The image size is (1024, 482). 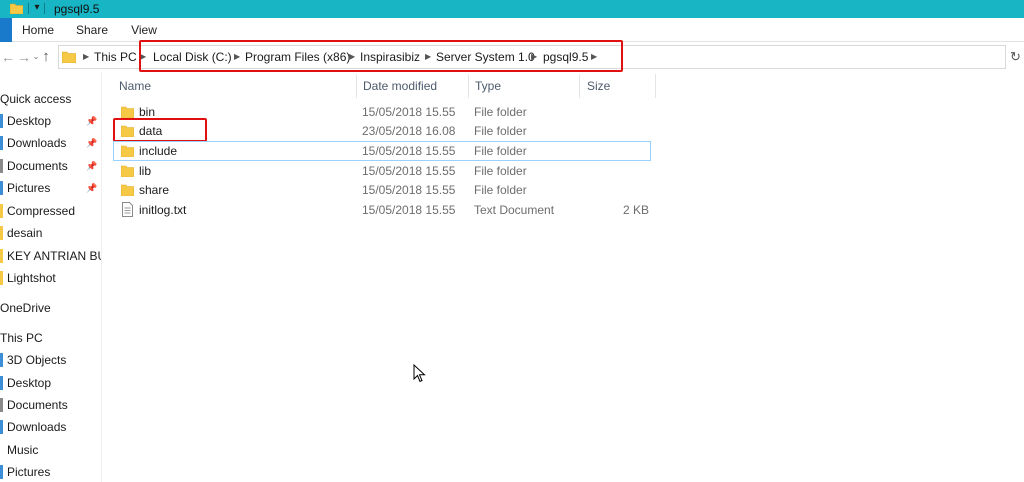 I want to click on file-date: 23/05/2018 16.08, so click(x=409, y=131).